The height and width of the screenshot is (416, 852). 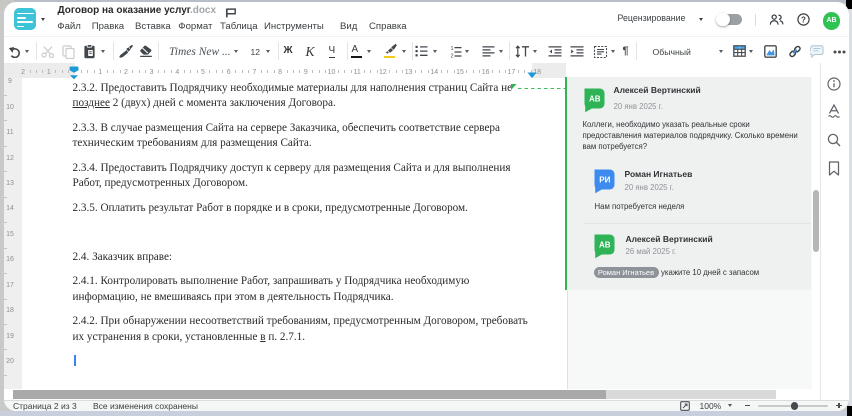 I want to click on svg-text: 1, so click(x=451, y=49).